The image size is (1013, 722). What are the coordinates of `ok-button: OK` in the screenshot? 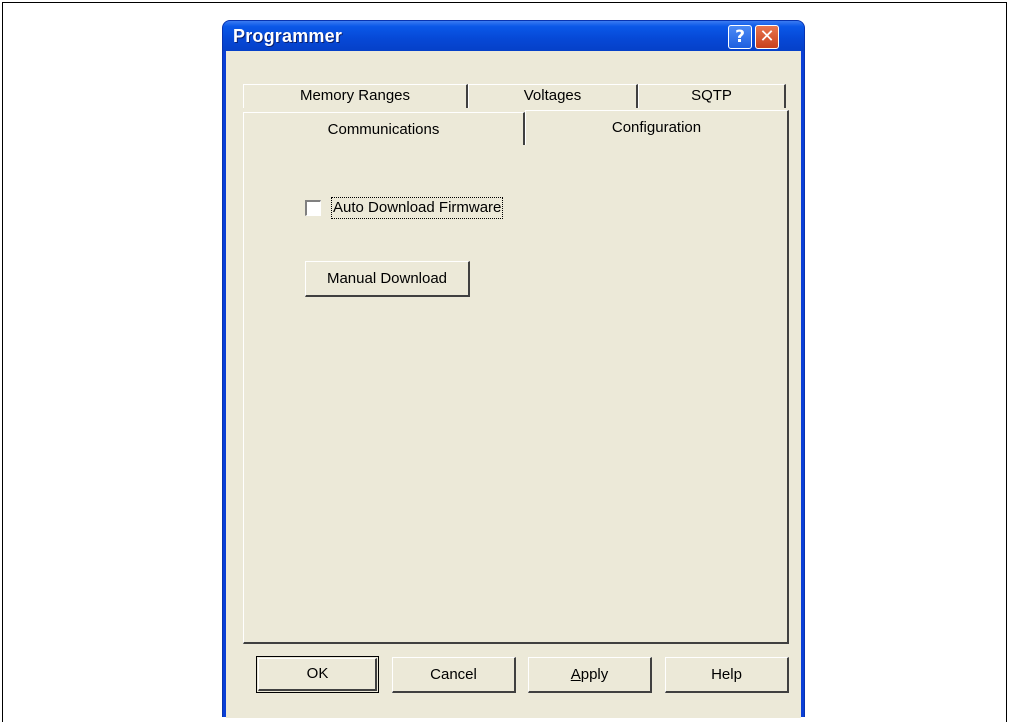 It's located at (317, 674).